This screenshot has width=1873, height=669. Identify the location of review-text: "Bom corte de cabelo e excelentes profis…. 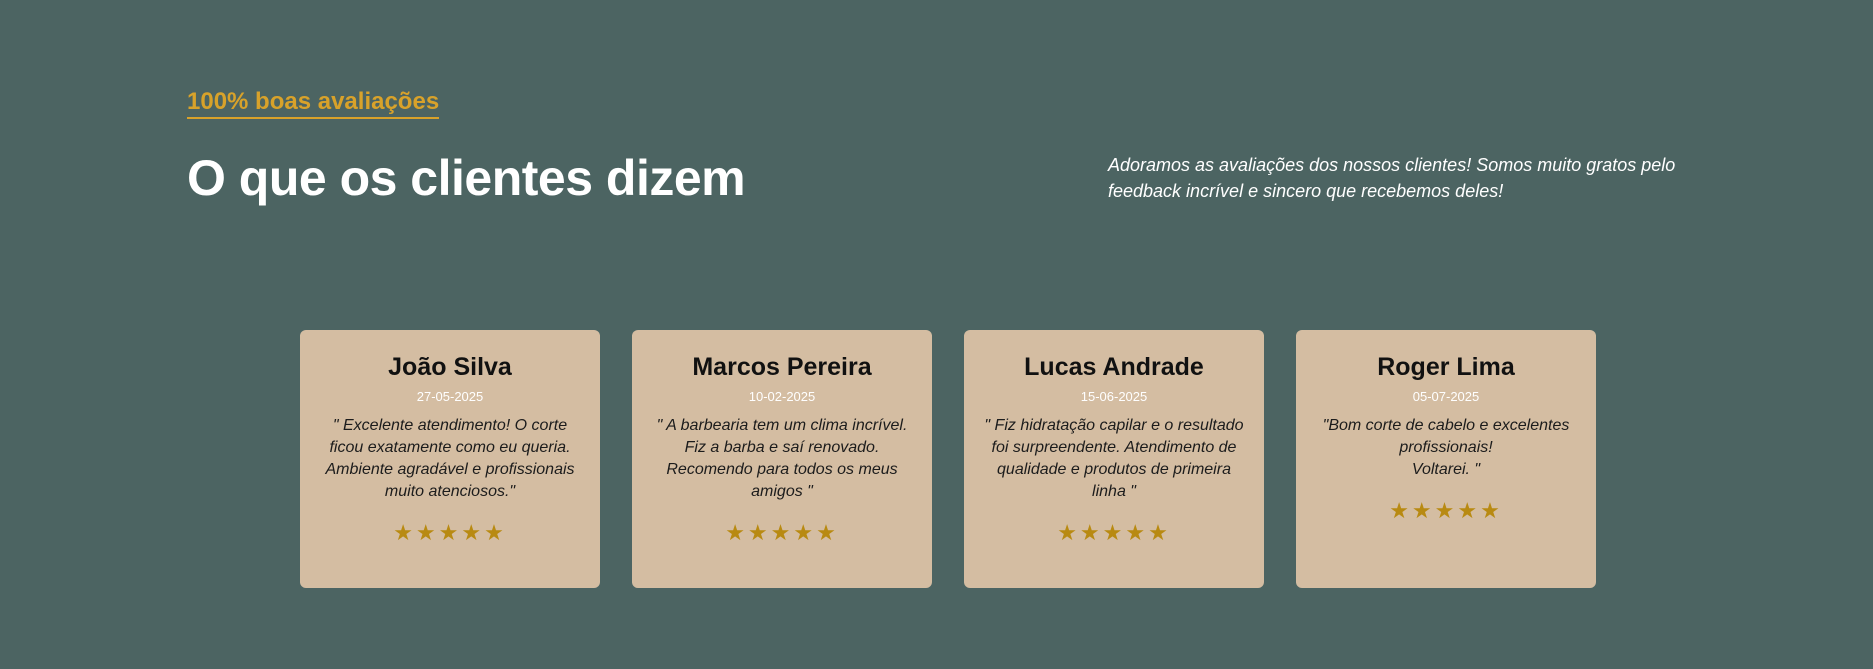
(1446, 447).